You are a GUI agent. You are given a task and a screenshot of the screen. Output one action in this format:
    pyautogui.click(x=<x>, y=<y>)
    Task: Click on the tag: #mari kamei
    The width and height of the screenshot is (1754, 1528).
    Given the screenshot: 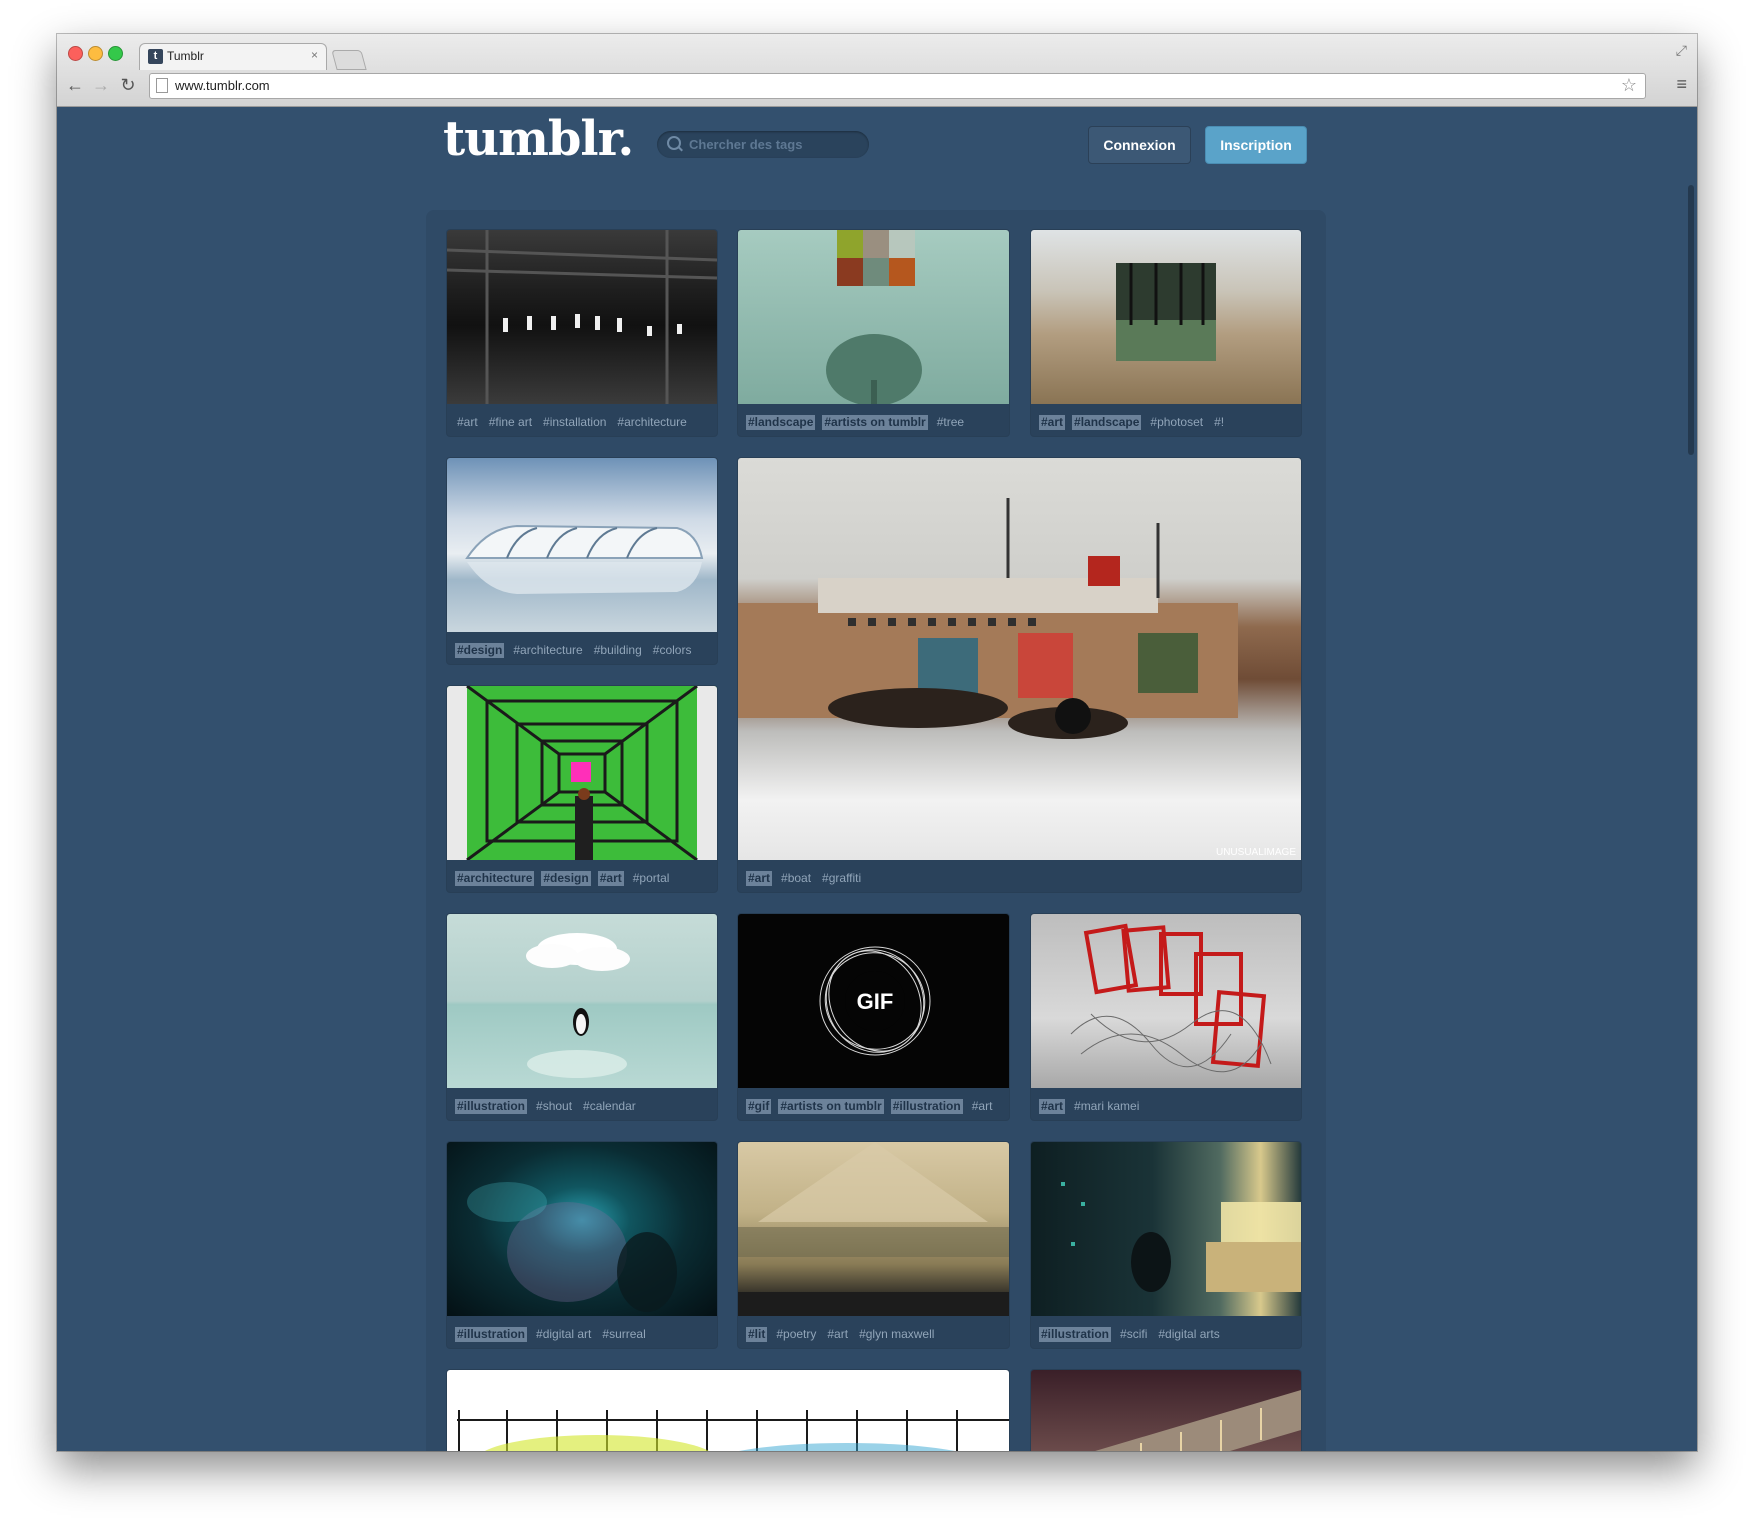 What is the action you would take?
    pyautogui.click(x=1106, y=1106)
    